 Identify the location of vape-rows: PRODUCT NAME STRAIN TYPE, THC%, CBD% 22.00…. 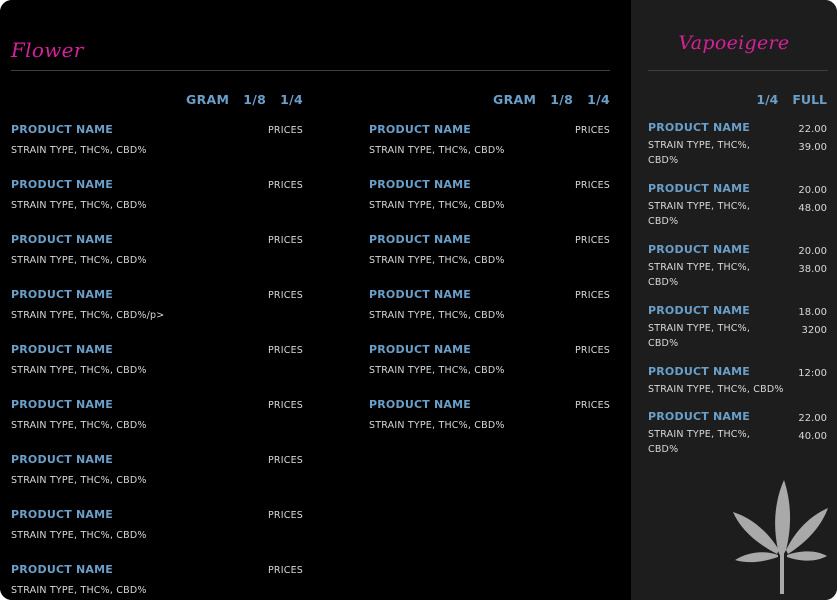
(737, 293).